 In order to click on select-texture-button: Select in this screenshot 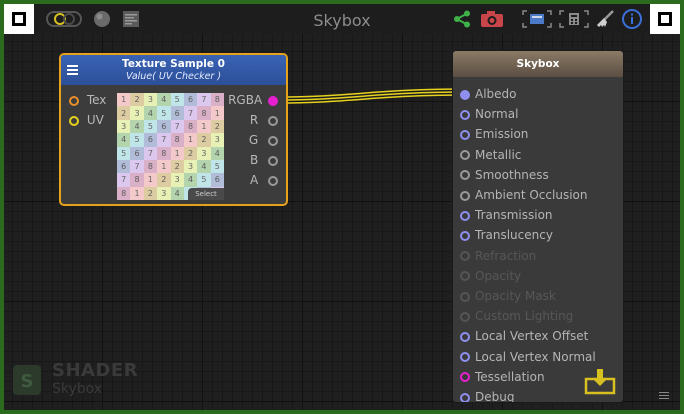, I will do `click(206, 194)`.